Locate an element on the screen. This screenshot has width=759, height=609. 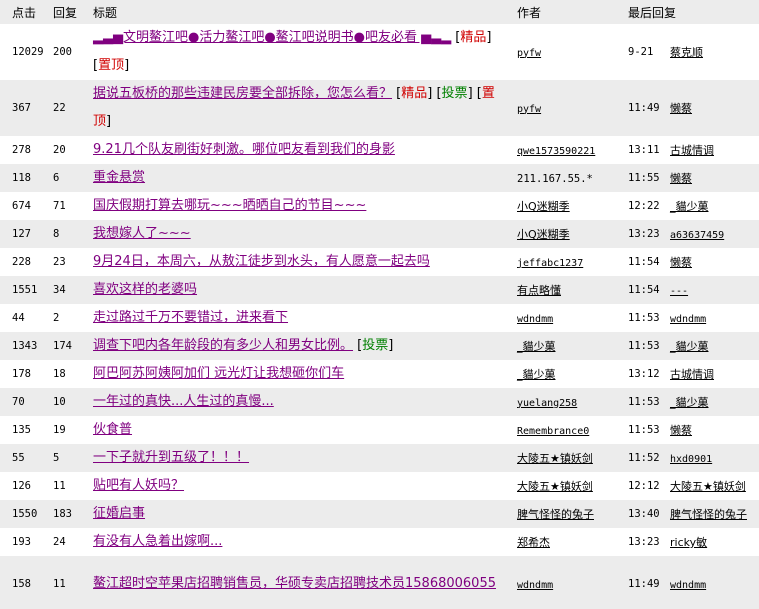
title-cell: 阿巴阿苏阿姨阿加们 远光灯让我想砸你们车 is located at coordinates (305, 374).